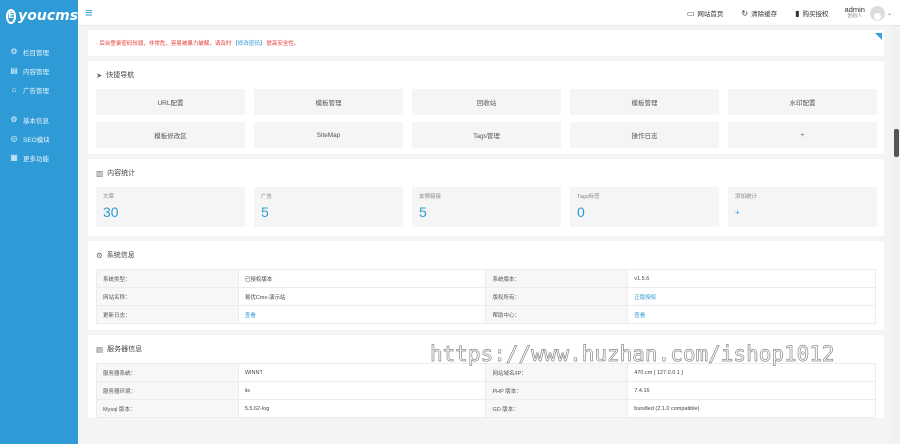 This screenshot has height=444, width=900. Describe the element at coordinates (889, 13) in the screenshot. I see `chevron-down-icon: ⌄` at that location.